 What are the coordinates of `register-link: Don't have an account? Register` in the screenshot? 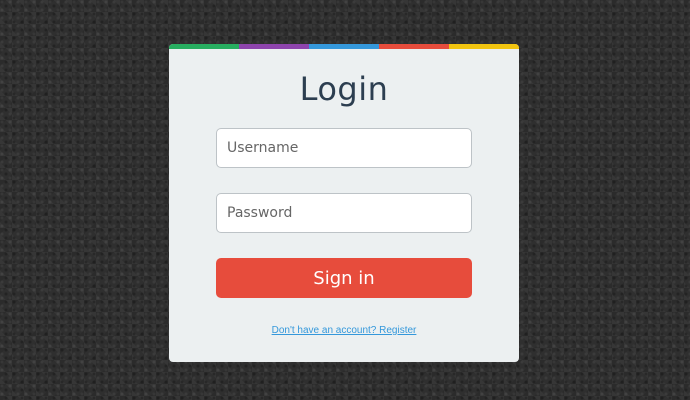 It's located at (344, 330).